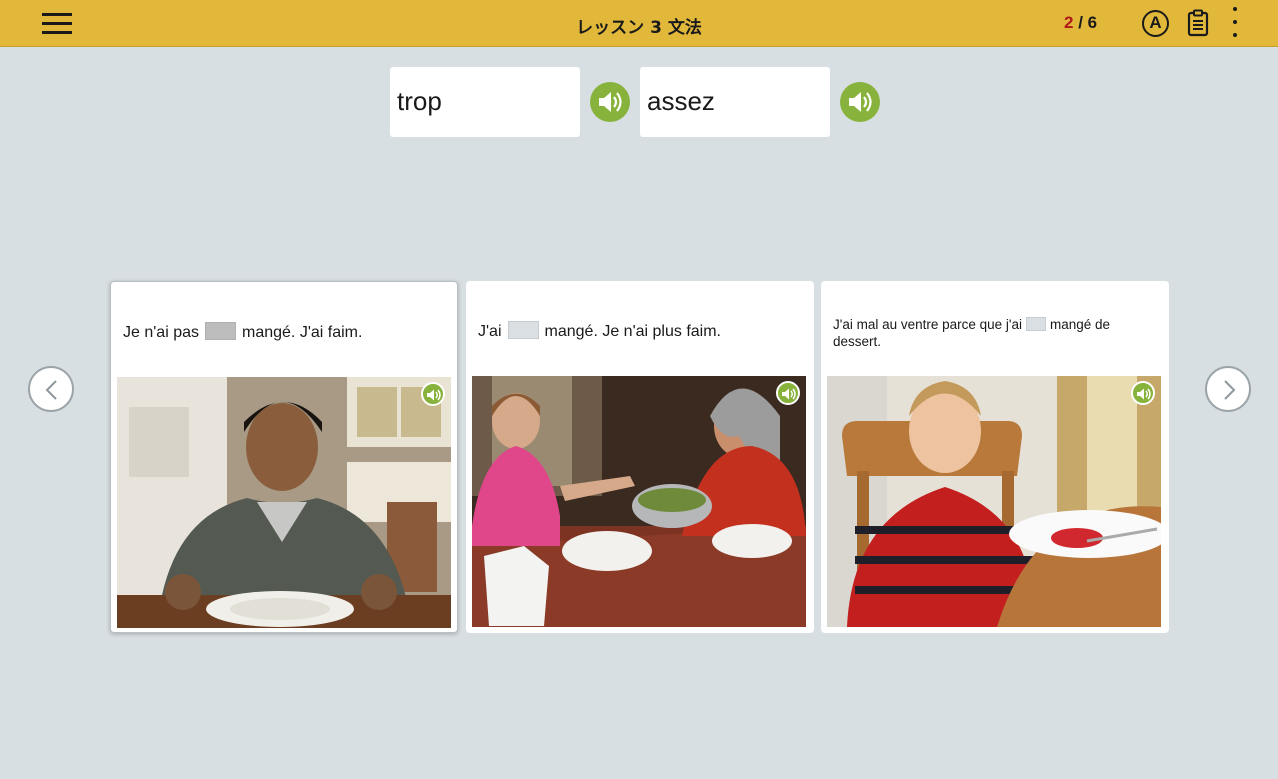 Image resolution: width=1278 pixels, height=779 pixels. Describe the element at coordinates (490, 331) in the screenshot. I see `sentence-before: J'ai` at that location.